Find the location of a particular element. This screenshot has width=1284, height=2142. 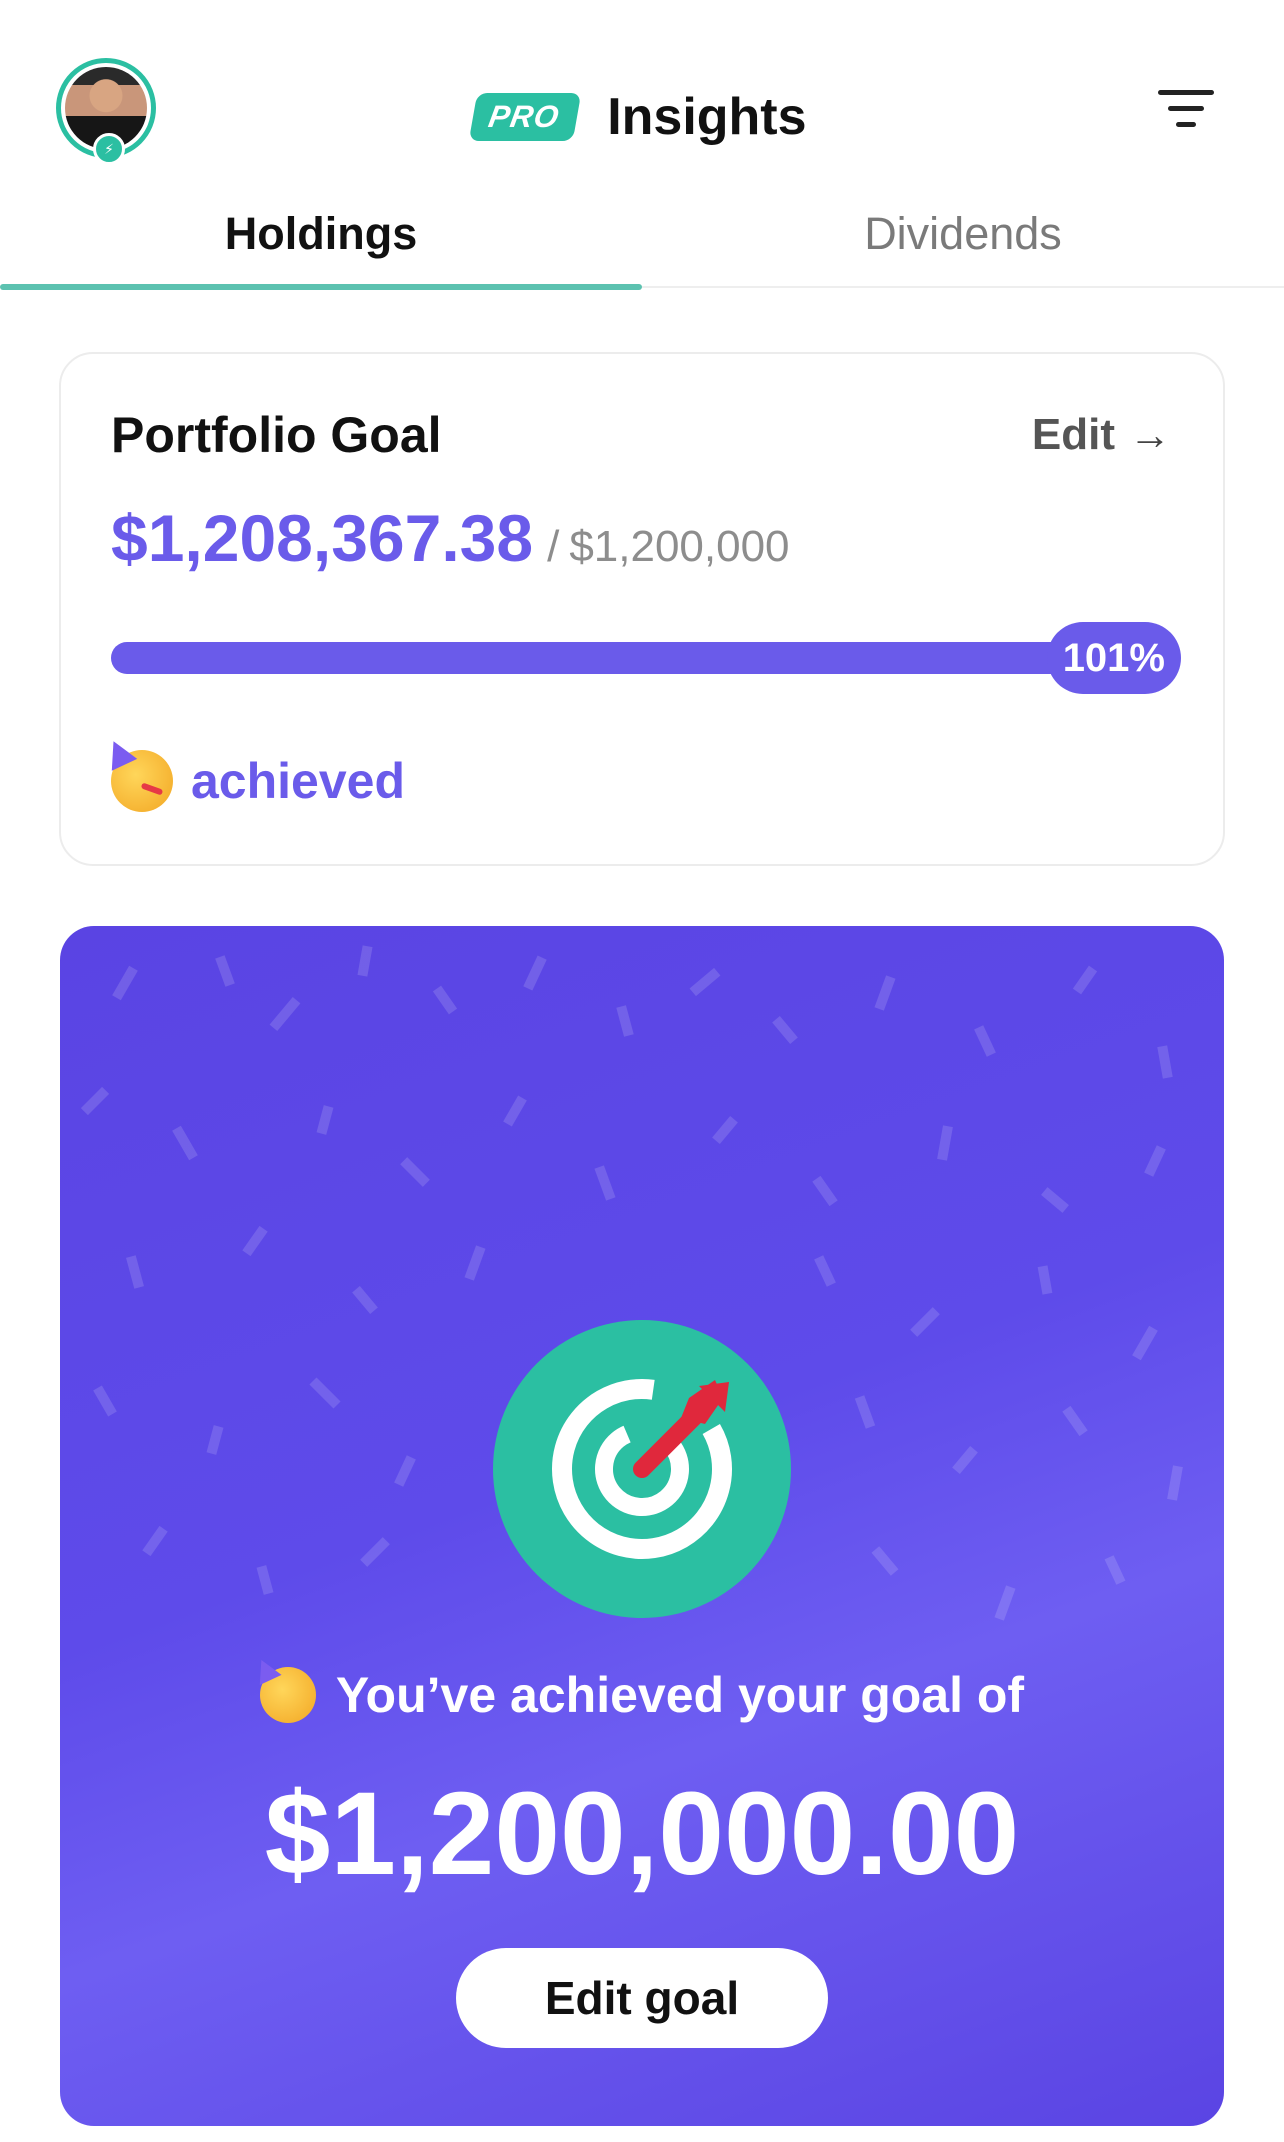

goal-achieved-message: You’ve achieved your goal of is located at coordinates (642, 1695).